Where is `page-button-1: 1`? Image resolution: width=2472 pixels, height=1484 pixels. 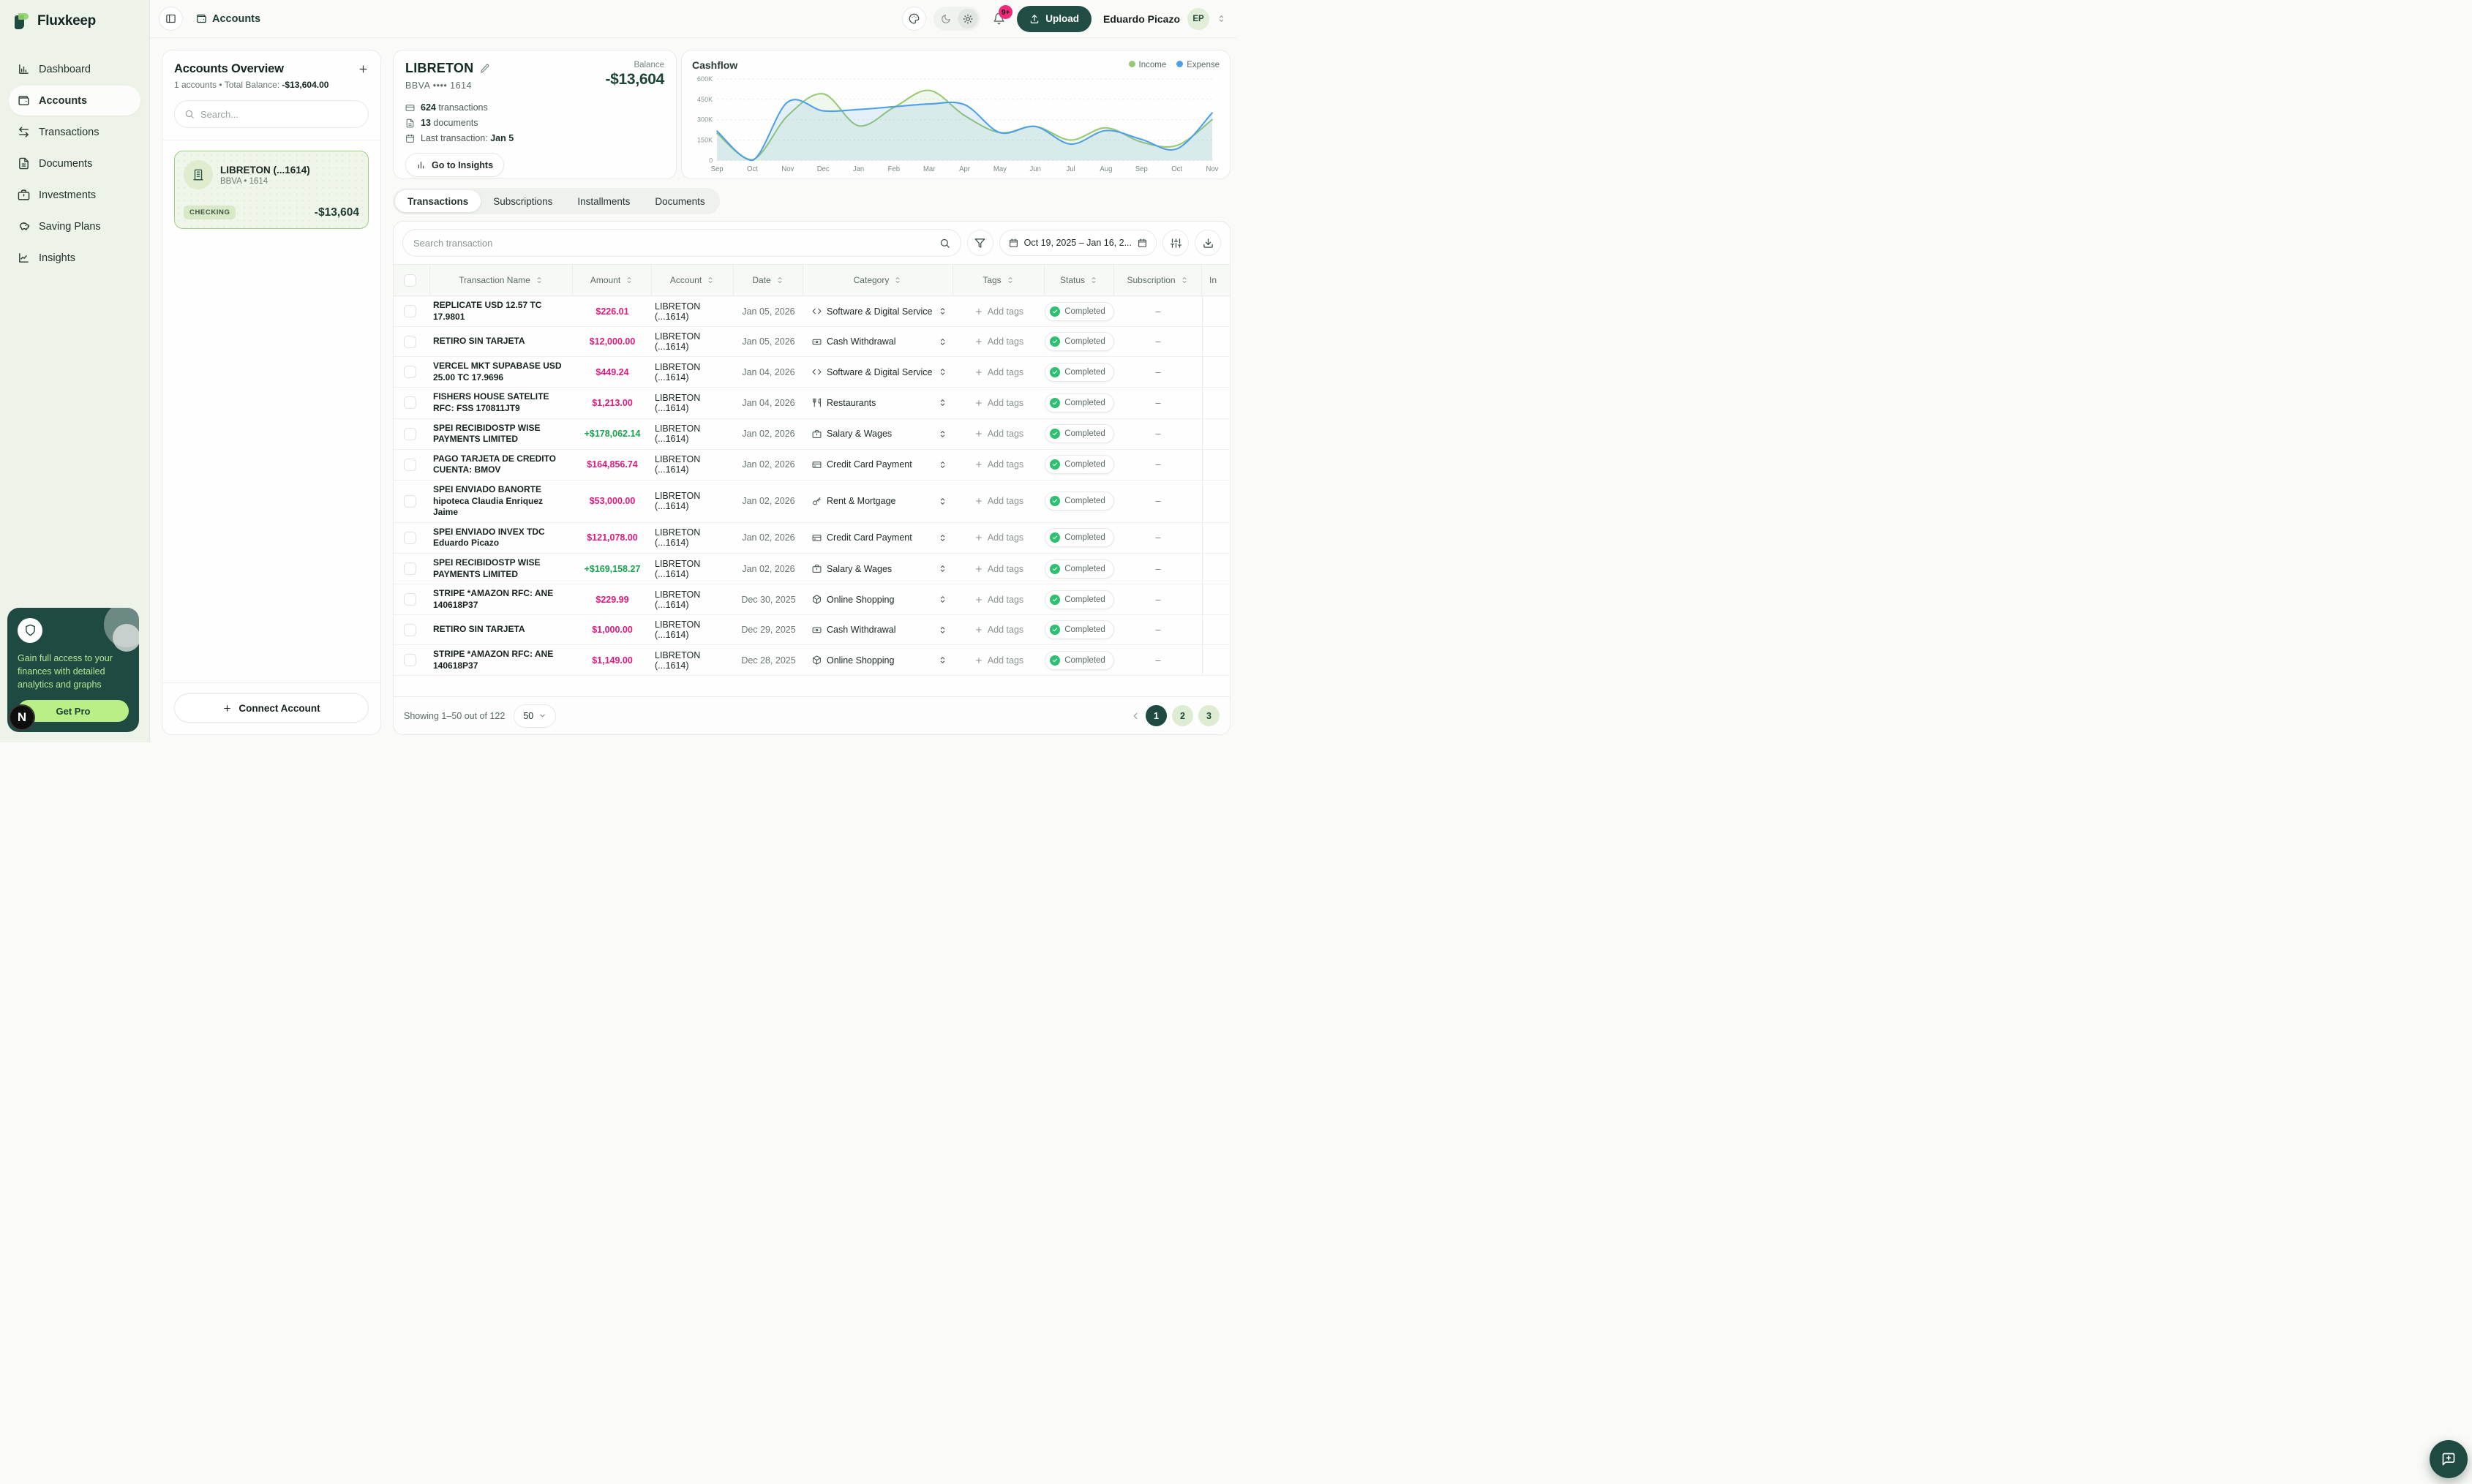
page-button-1: 1 is located at coordinates (1156, 715).